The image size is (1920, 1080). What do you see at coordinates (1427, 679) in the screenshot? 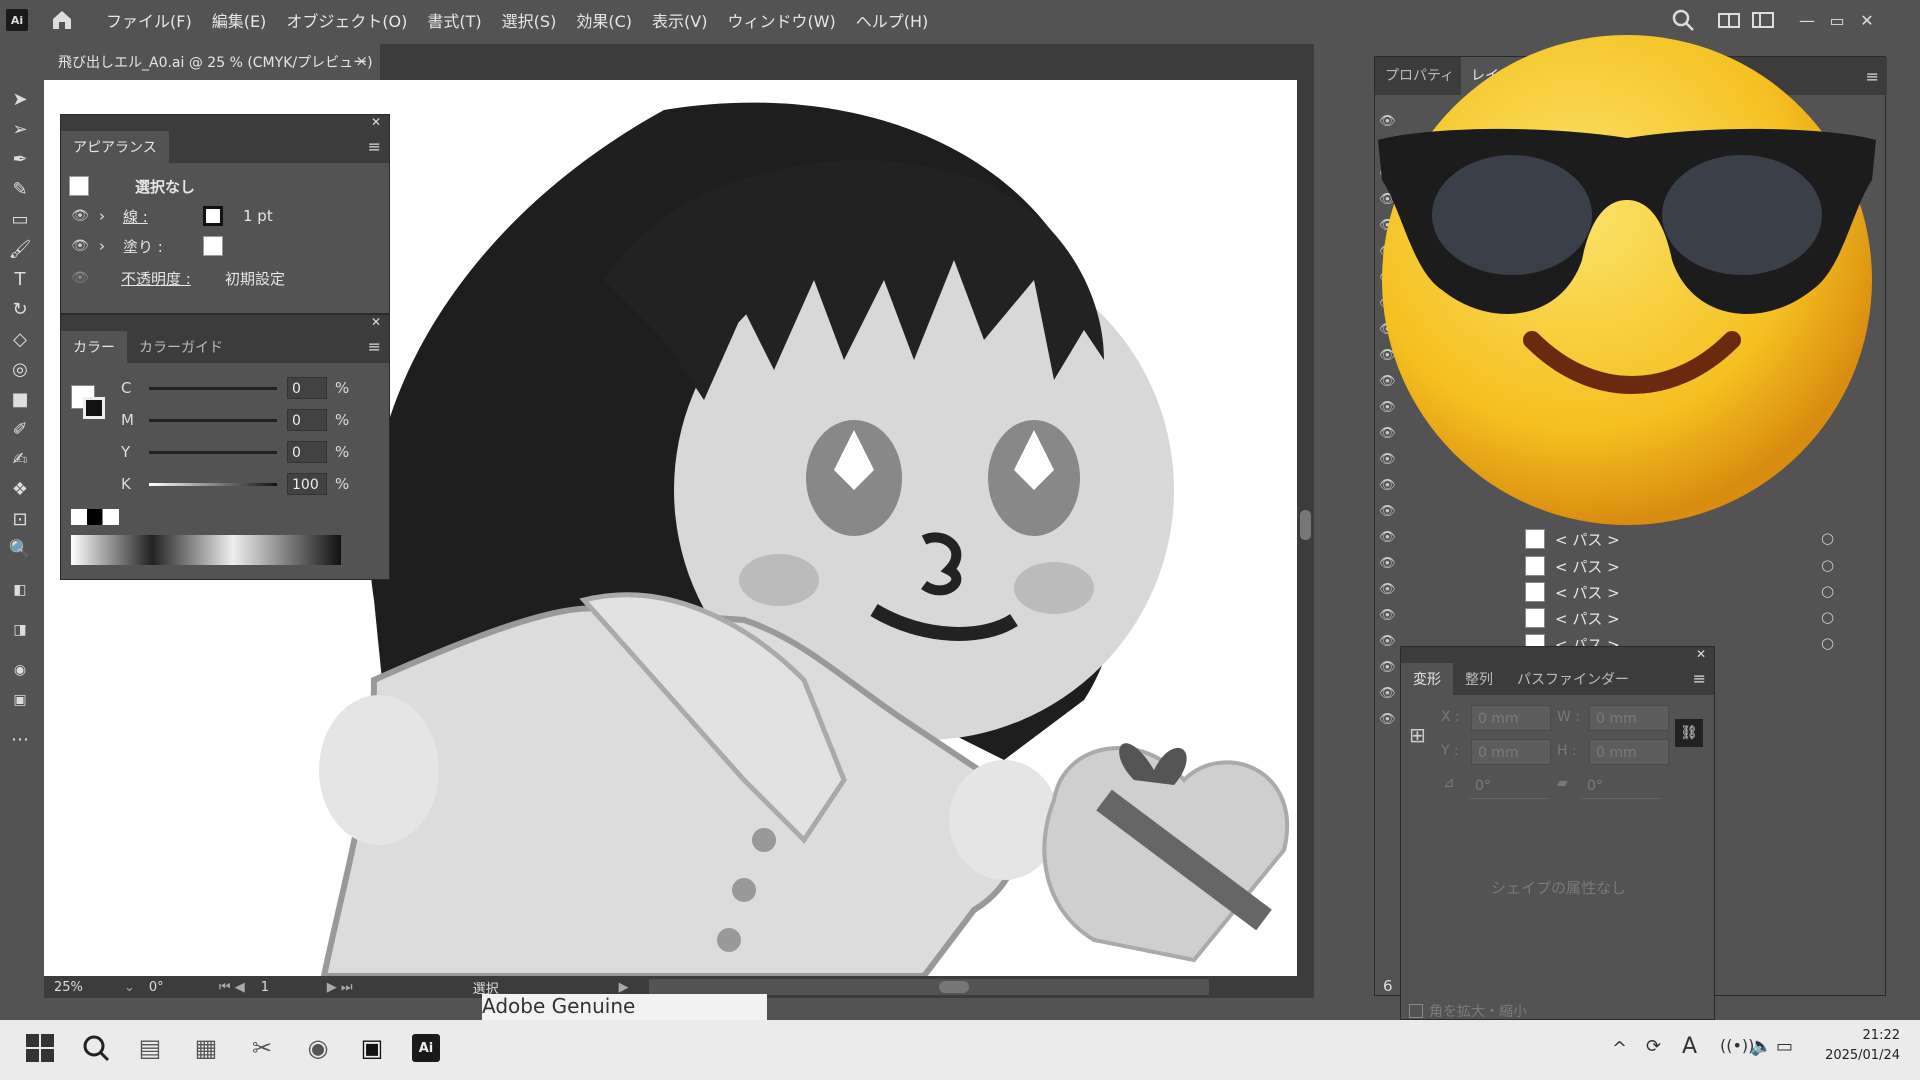
I see `tab-transform: 変形` at bounding box center [1427, 679].